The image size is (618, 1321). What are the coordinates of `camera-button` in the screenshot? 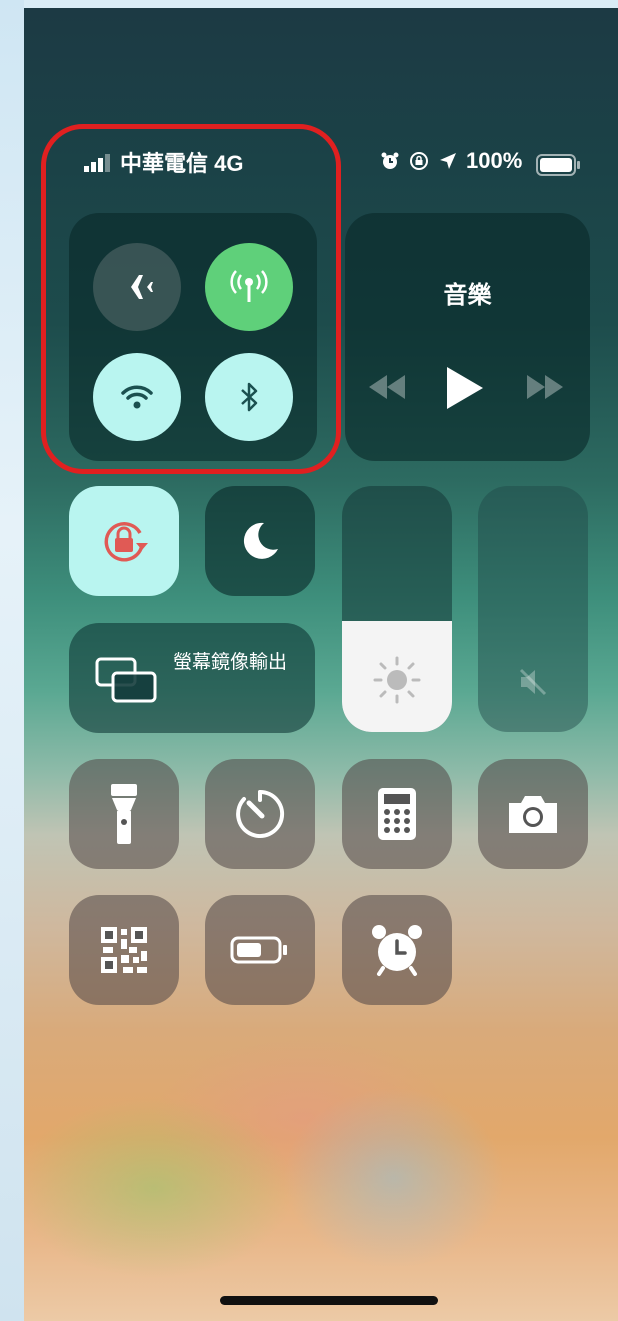 It's located at (533, 814).